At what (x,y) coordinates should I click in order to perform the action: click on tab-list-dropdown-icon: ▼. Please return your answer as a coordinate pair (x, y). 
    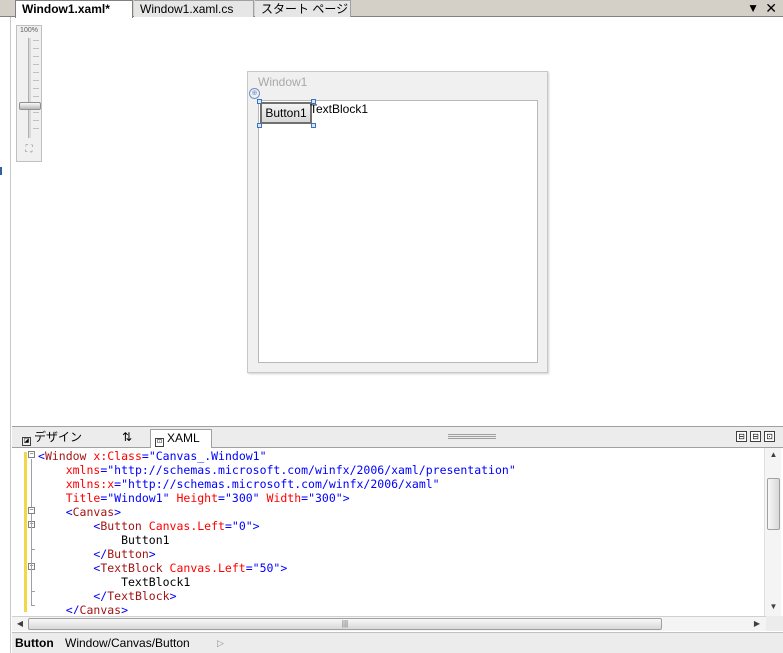
    Looking at the image, I should click on (753, 8).